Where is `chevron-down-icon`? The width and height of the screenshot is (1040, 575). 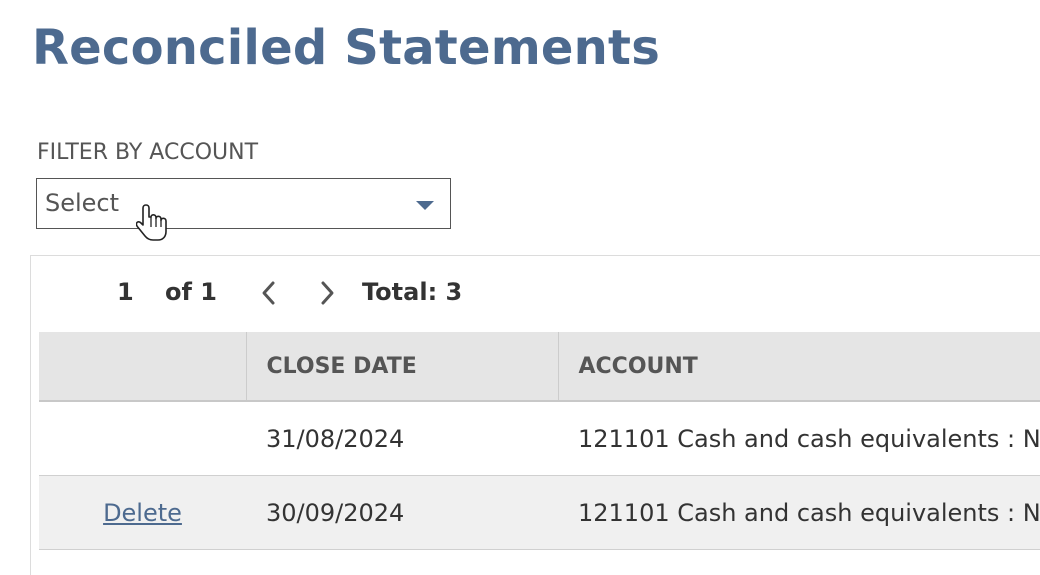 chevron-down-icon is located at coordinates (425, 205).